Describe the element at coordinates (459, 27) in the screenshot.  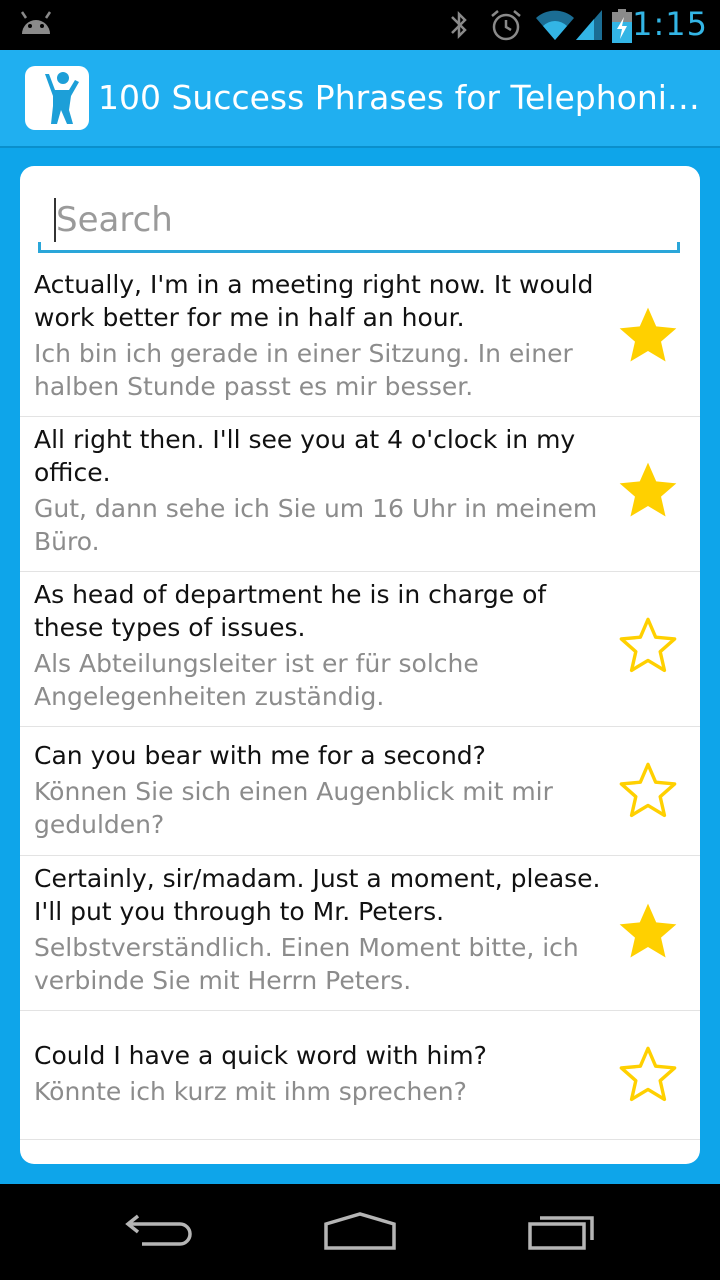
I see `bluetooth-icon` at that location.